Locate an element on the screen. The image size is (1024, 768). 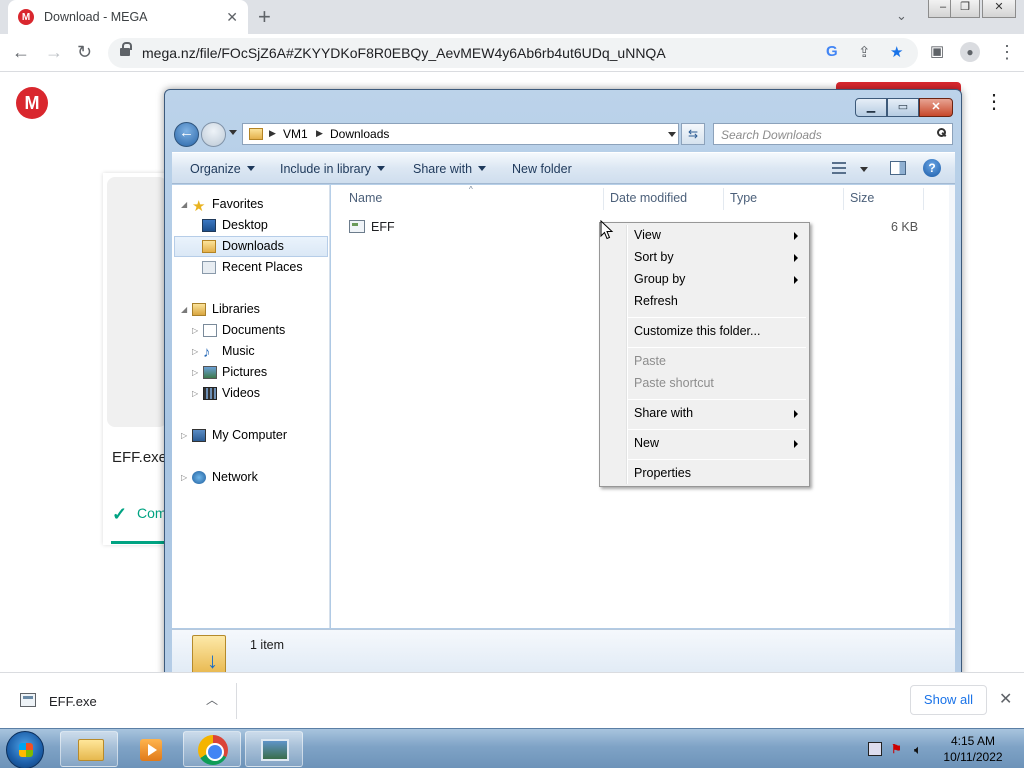
mega-logo: M is located at coordinates (32, 103).